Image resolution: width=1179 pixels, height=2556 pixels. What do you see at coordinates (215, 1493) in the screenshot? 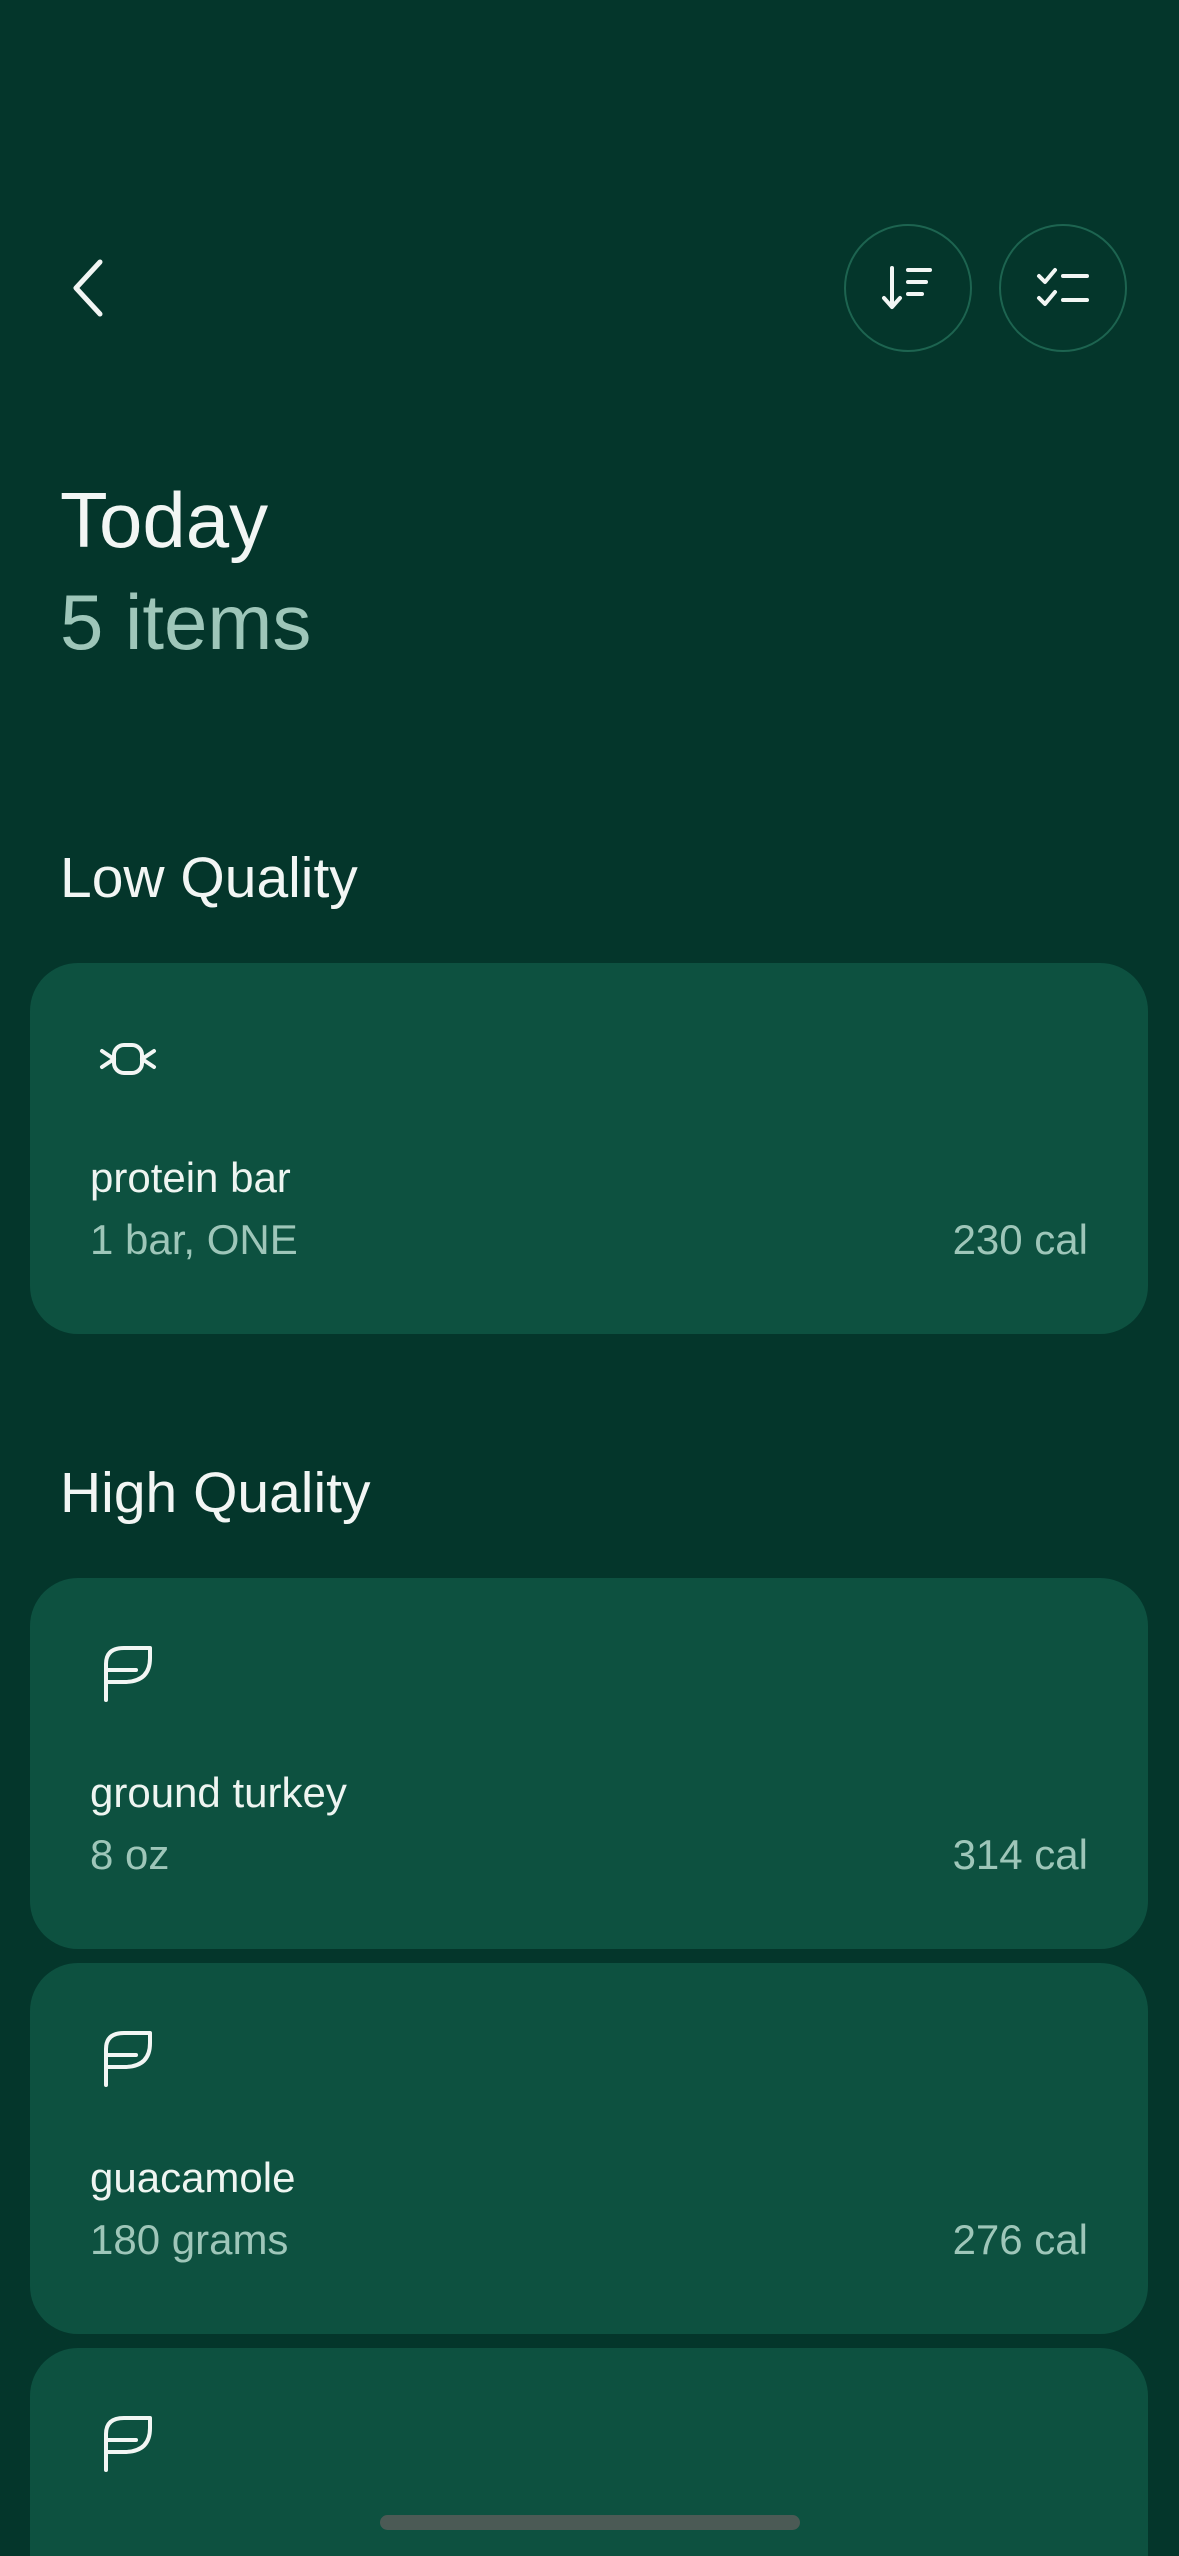
I see `section-heading-high-quality: High Quality` at bounding box center [215, 1493].